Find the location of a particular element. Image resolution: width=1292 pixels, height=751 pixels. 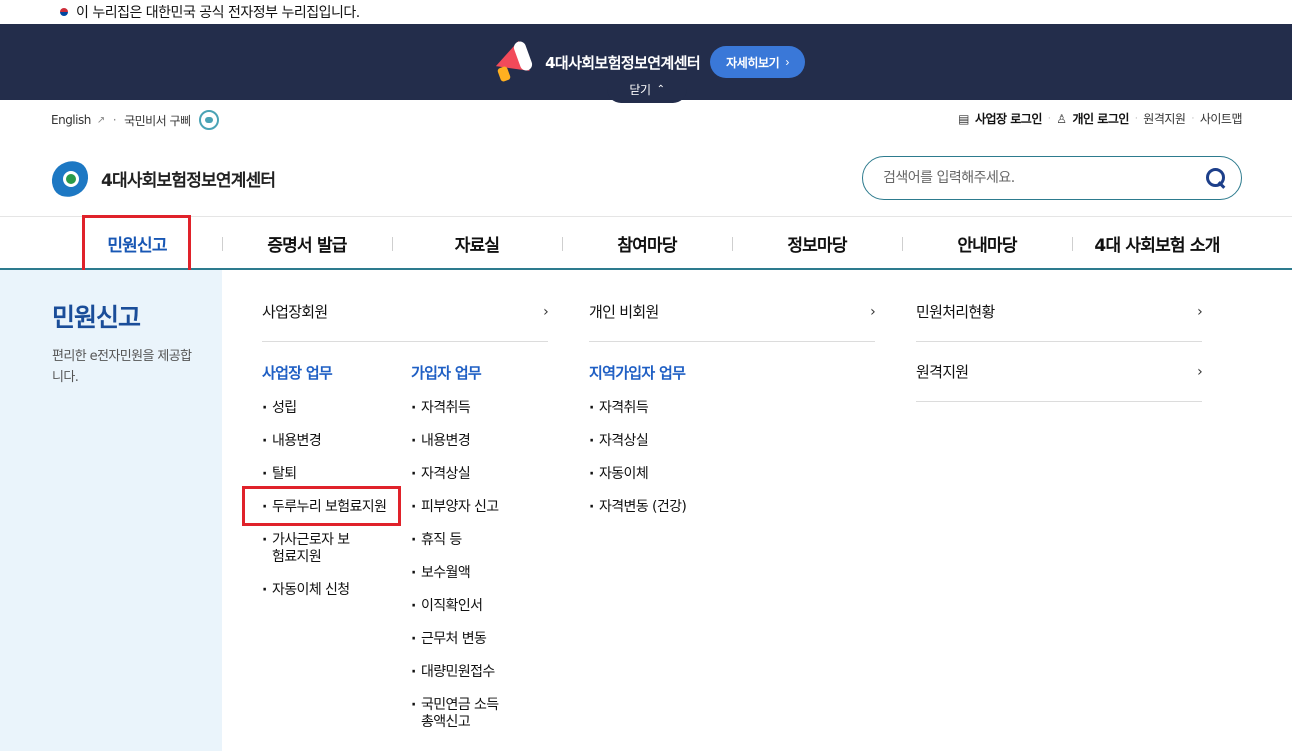

nav-item-participation: 참여마당 is located at coordinates (647, 243).